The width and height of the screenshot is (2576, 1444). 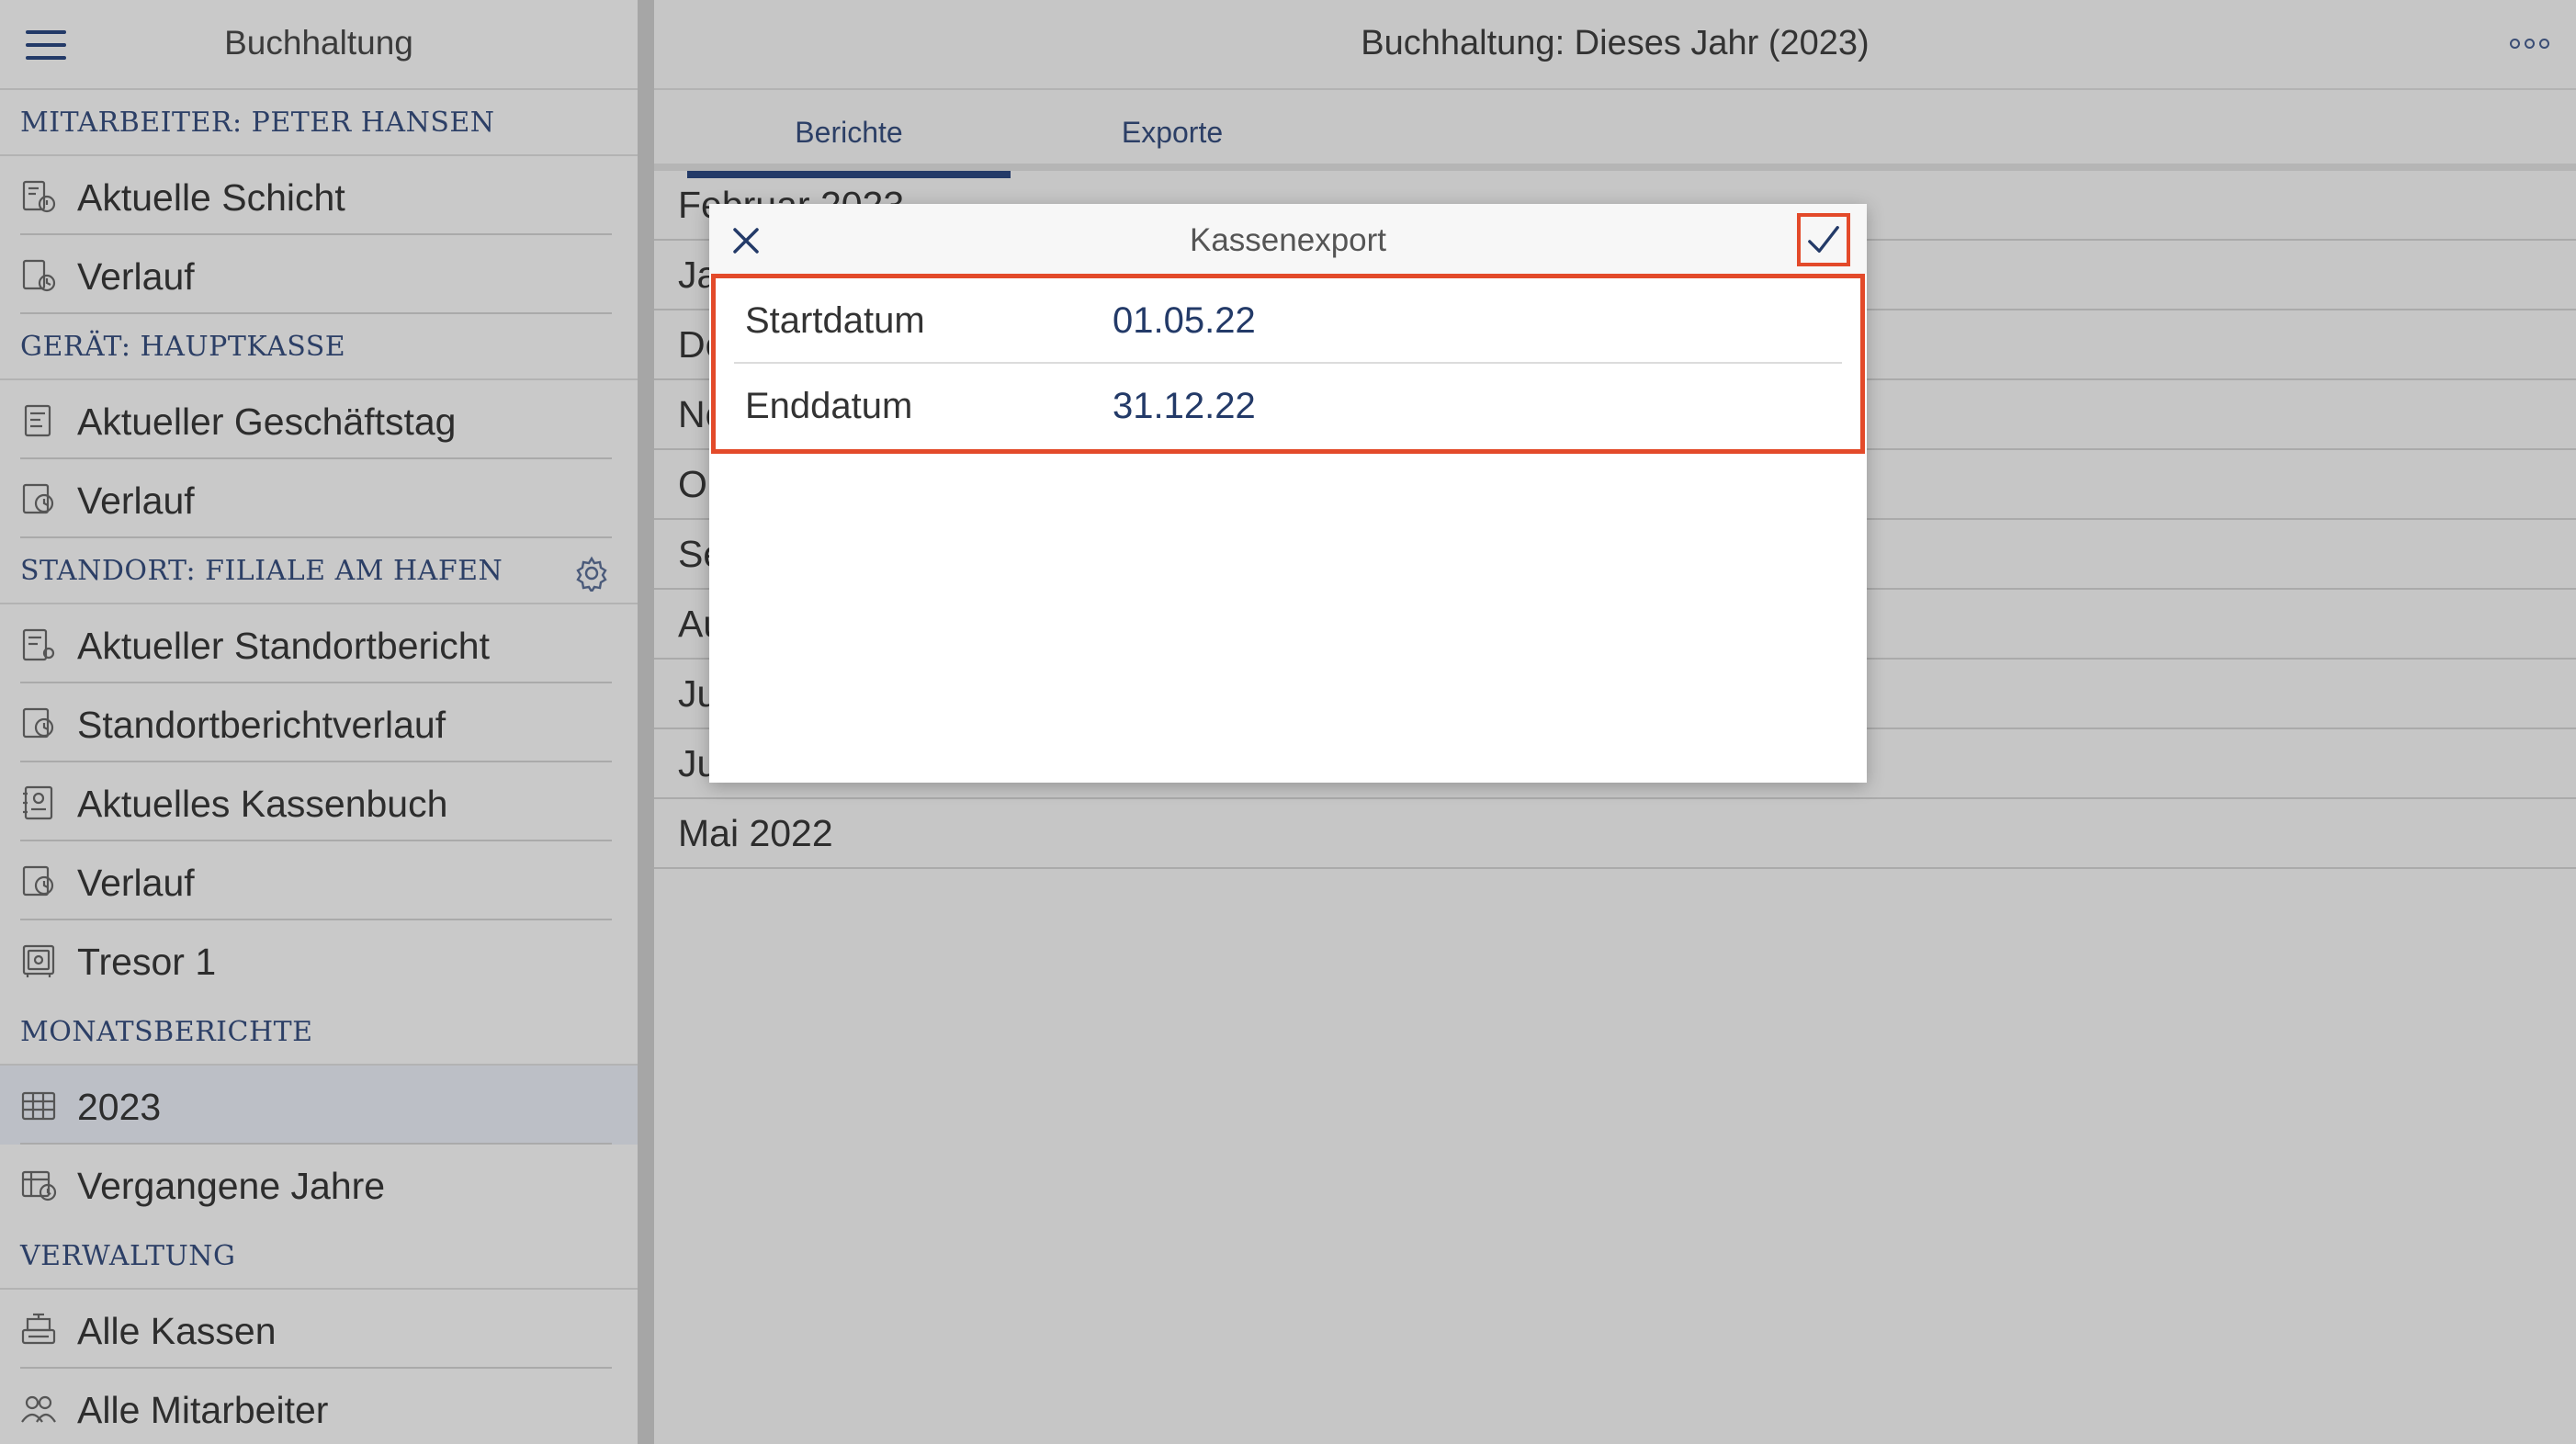 What do you see at coordinates (319, 1032) in the screenshot?
I see `section-header-monatsberichte: MONATSBERICHTE` at bounding box center [319, 1032].